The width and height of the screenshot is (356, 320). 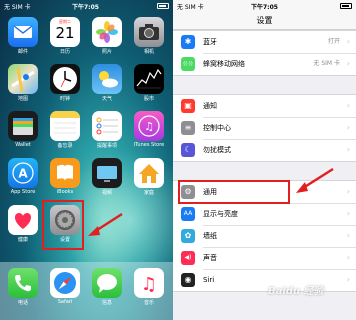 I want to click on app-label: 健康, so click(x=22, y=240).